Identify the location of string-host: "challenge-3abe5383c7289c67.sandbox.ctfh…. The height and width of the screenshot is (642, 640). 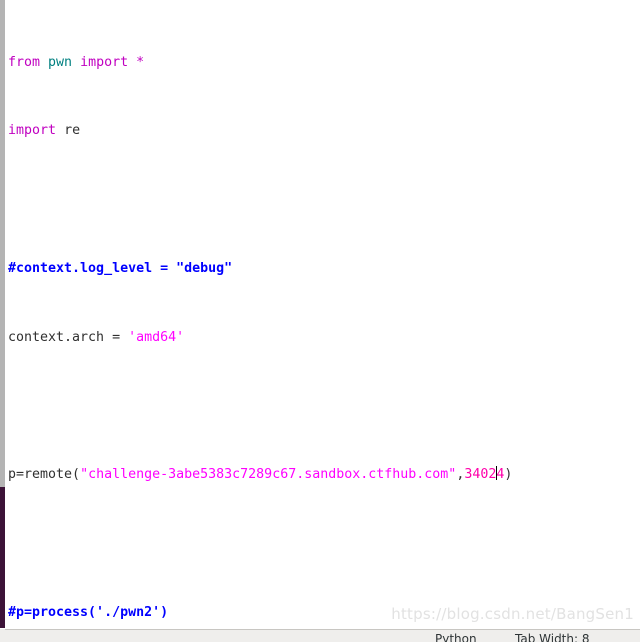
(268, 475).